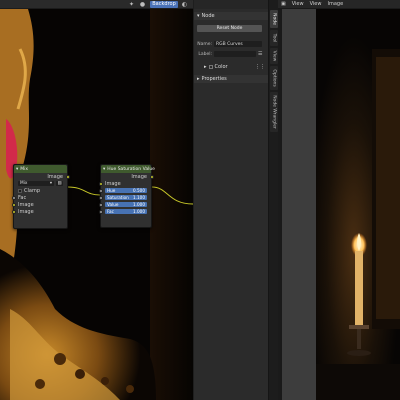 Image resolution: width=400 pixels, height=400 pixels. What do you see at coordinates (164, 4) in the screenshot?
I see `backdrop-button: Backdrop` at bounding box center [164, 4].